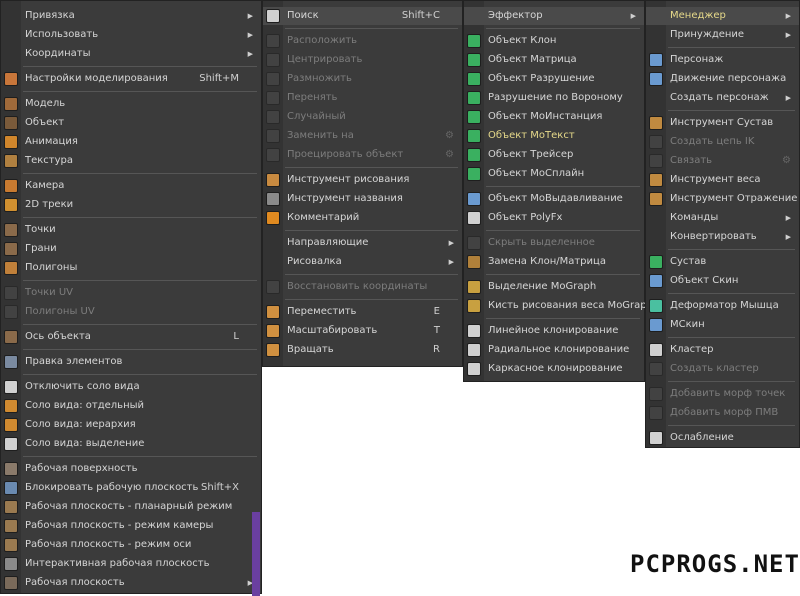 This screenshot has width=800, height=596. Describe the element at coordinates (273, 136) in the screenshot. I see `replace-icon` at that location.